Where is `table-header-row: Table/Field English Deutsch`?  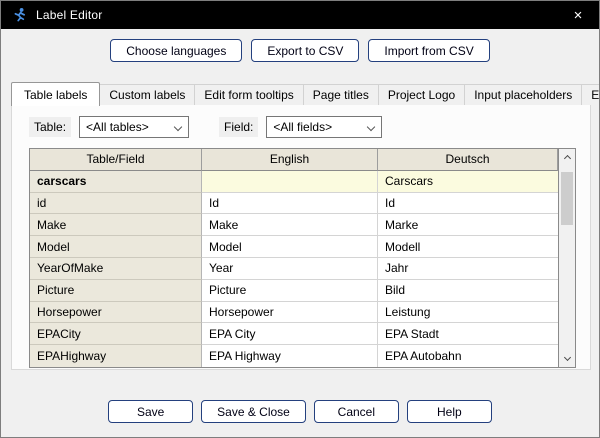 table-header-row: Table/Field English Deutsch is located at coordinates (294, 160).